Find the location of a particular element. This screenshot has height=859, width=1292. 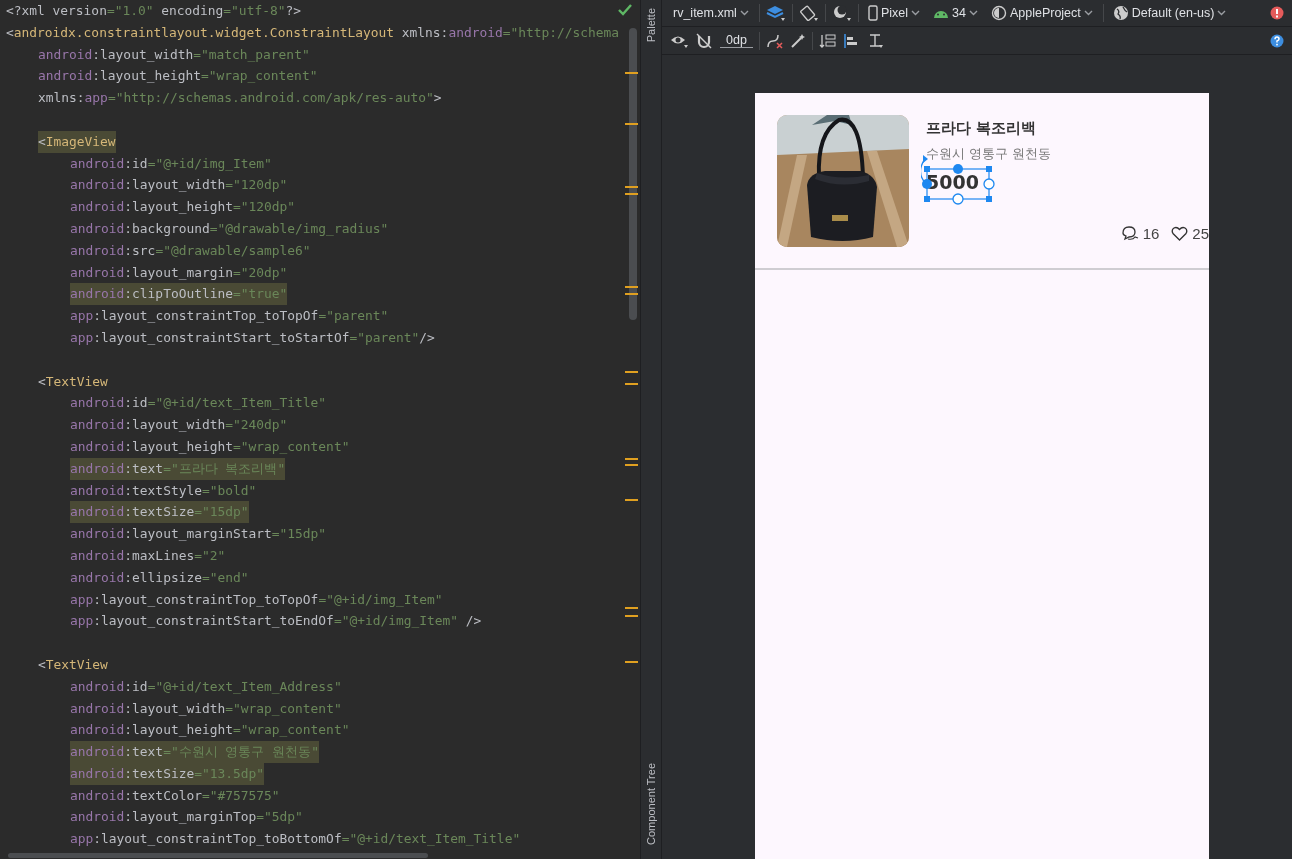

code-line: android:background="@drawable/img_radius" is located at coordinates (229, 228).